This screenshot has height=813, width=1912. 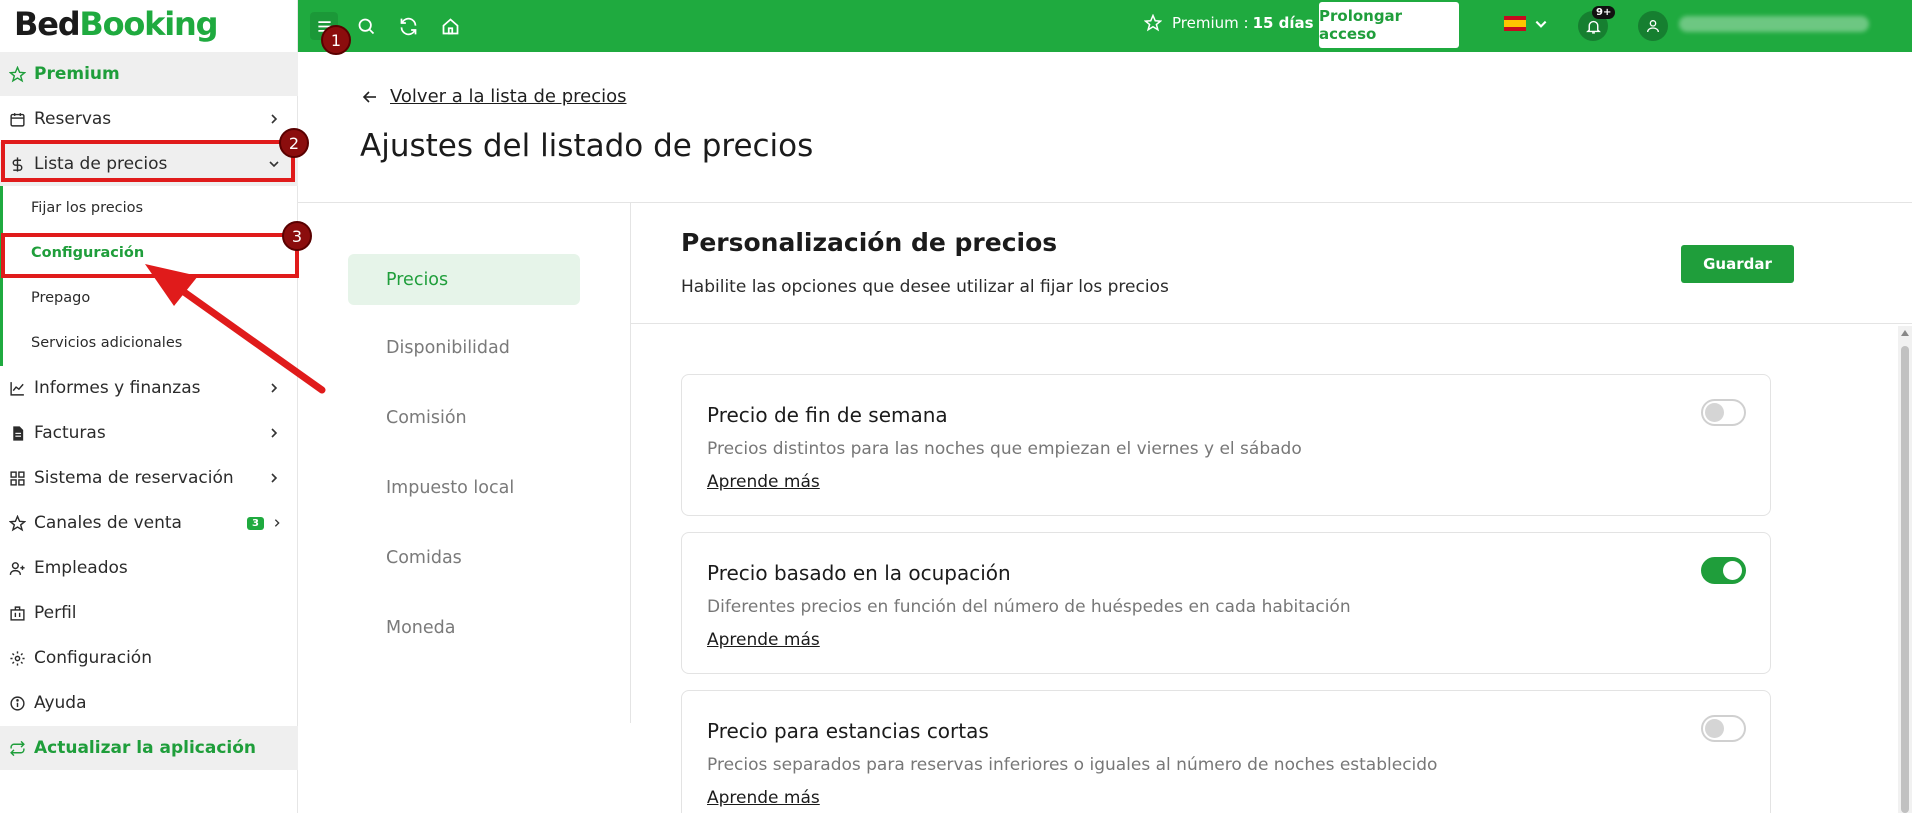 What do you see at coordinates (70, 433) in the screenshot?
I see `sidebar-item-label: Facturas` at bounding box center [70, 433].